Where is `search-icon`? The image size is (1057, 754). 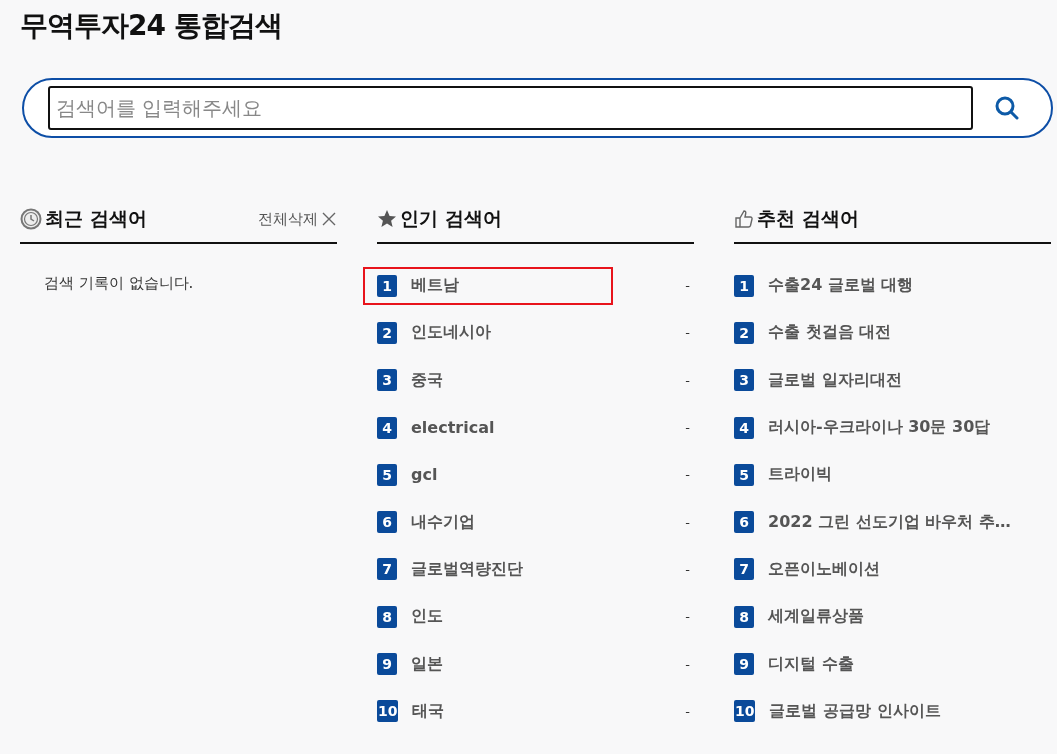 search-icon is located at coordinates (1007, 108).